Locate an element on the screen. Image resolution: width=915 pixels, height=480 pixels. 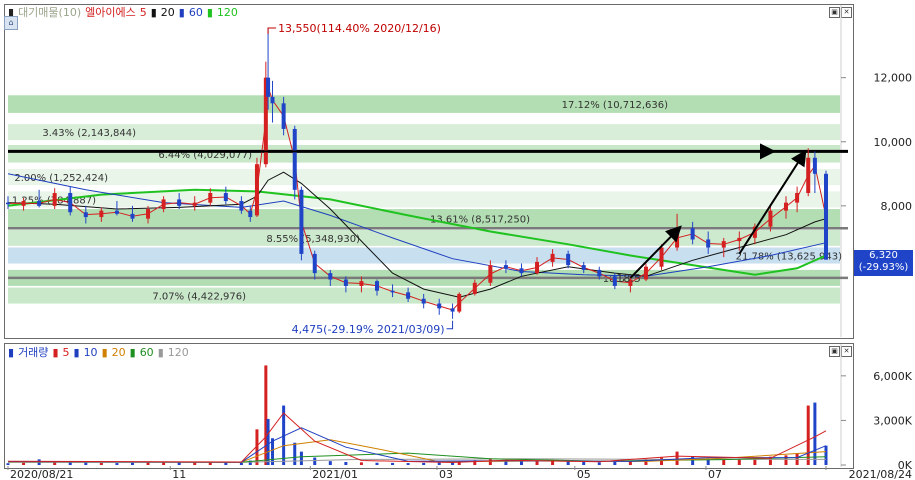
x-tick-label: 2020/08/21 is located at coordinates (41, 474).